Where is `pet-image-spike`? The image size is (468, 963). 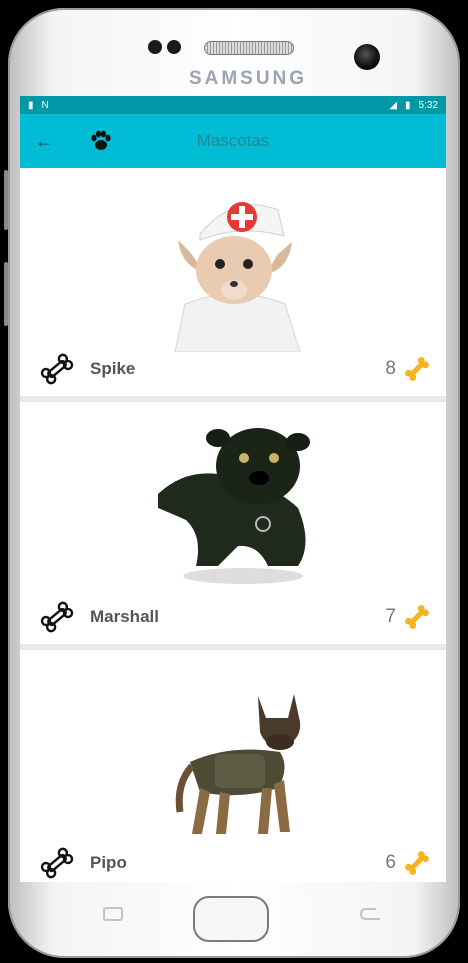
pet-image-spike is located at coordinates (237, 277).